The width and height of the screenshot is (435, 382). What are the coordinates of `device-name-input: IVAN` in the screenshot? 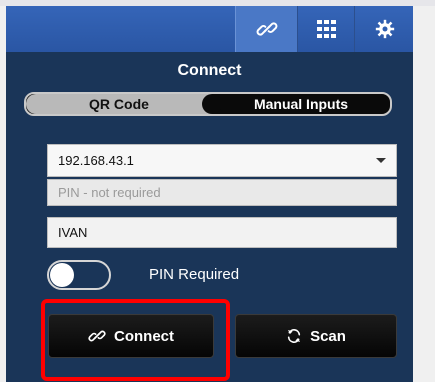 It's located at (222, 232).